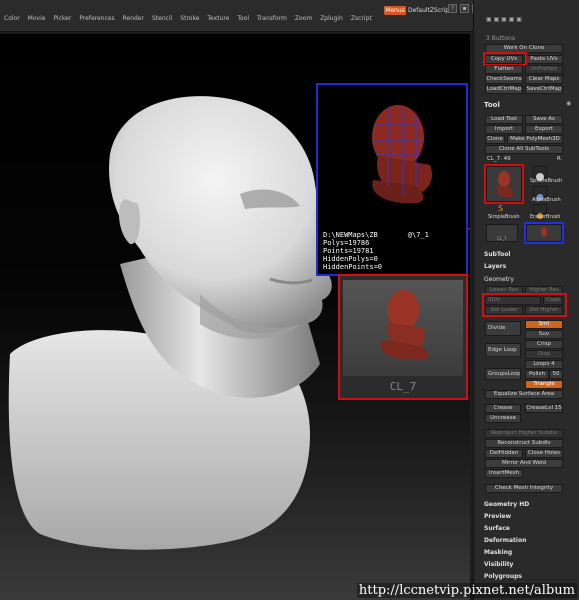  I want to click on subdiv-controls-highlight, so click(524, 305).